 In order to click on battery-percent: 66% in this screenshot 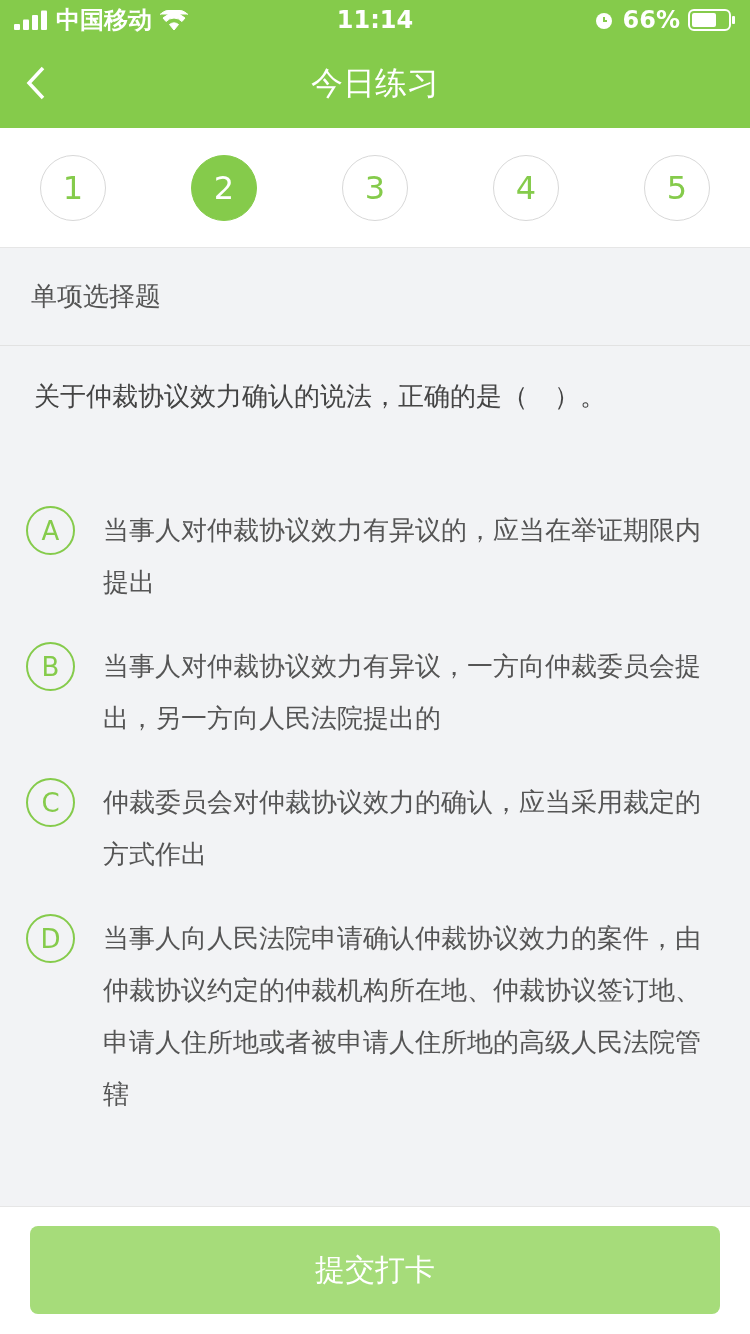, I will do `click(651, 20)`.